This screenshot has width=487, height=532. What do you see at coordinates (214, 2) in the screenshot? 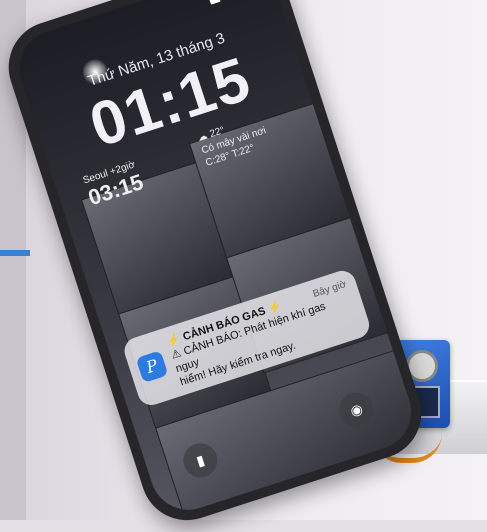
I see `signal-icon` at bounding box center [214, 2].